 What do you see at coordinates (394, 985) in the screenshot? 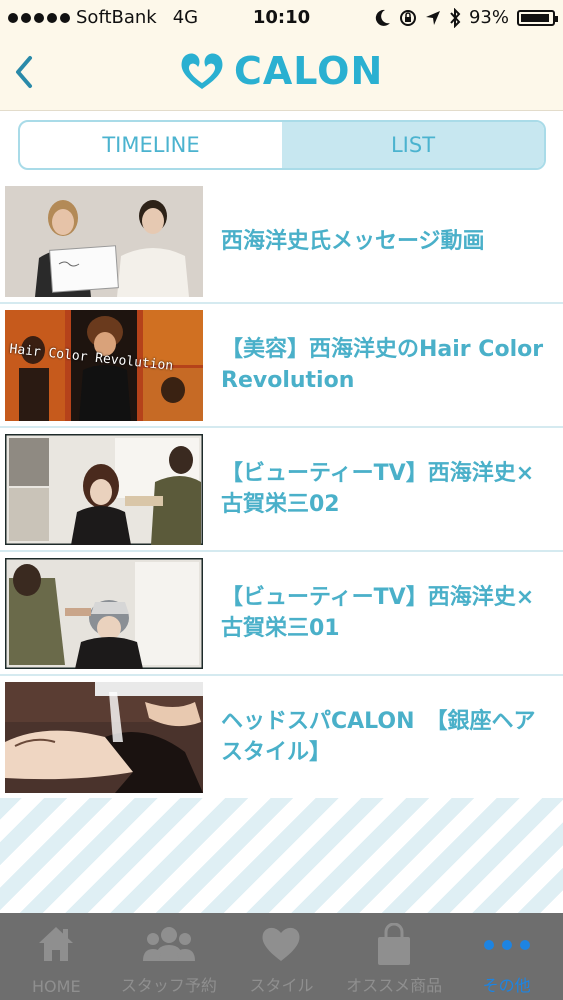
I see `tab-label: オススメ商品` at bounding box center [394, 985].